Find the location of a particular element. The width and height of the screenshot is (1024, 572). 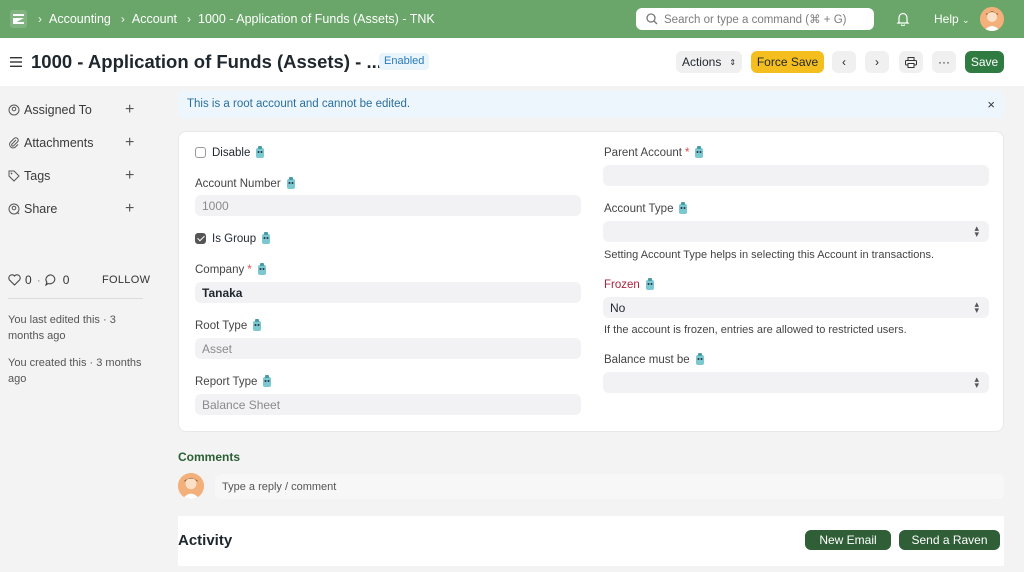

sidebar-item-share: Share is located at coordinates (32, 209).